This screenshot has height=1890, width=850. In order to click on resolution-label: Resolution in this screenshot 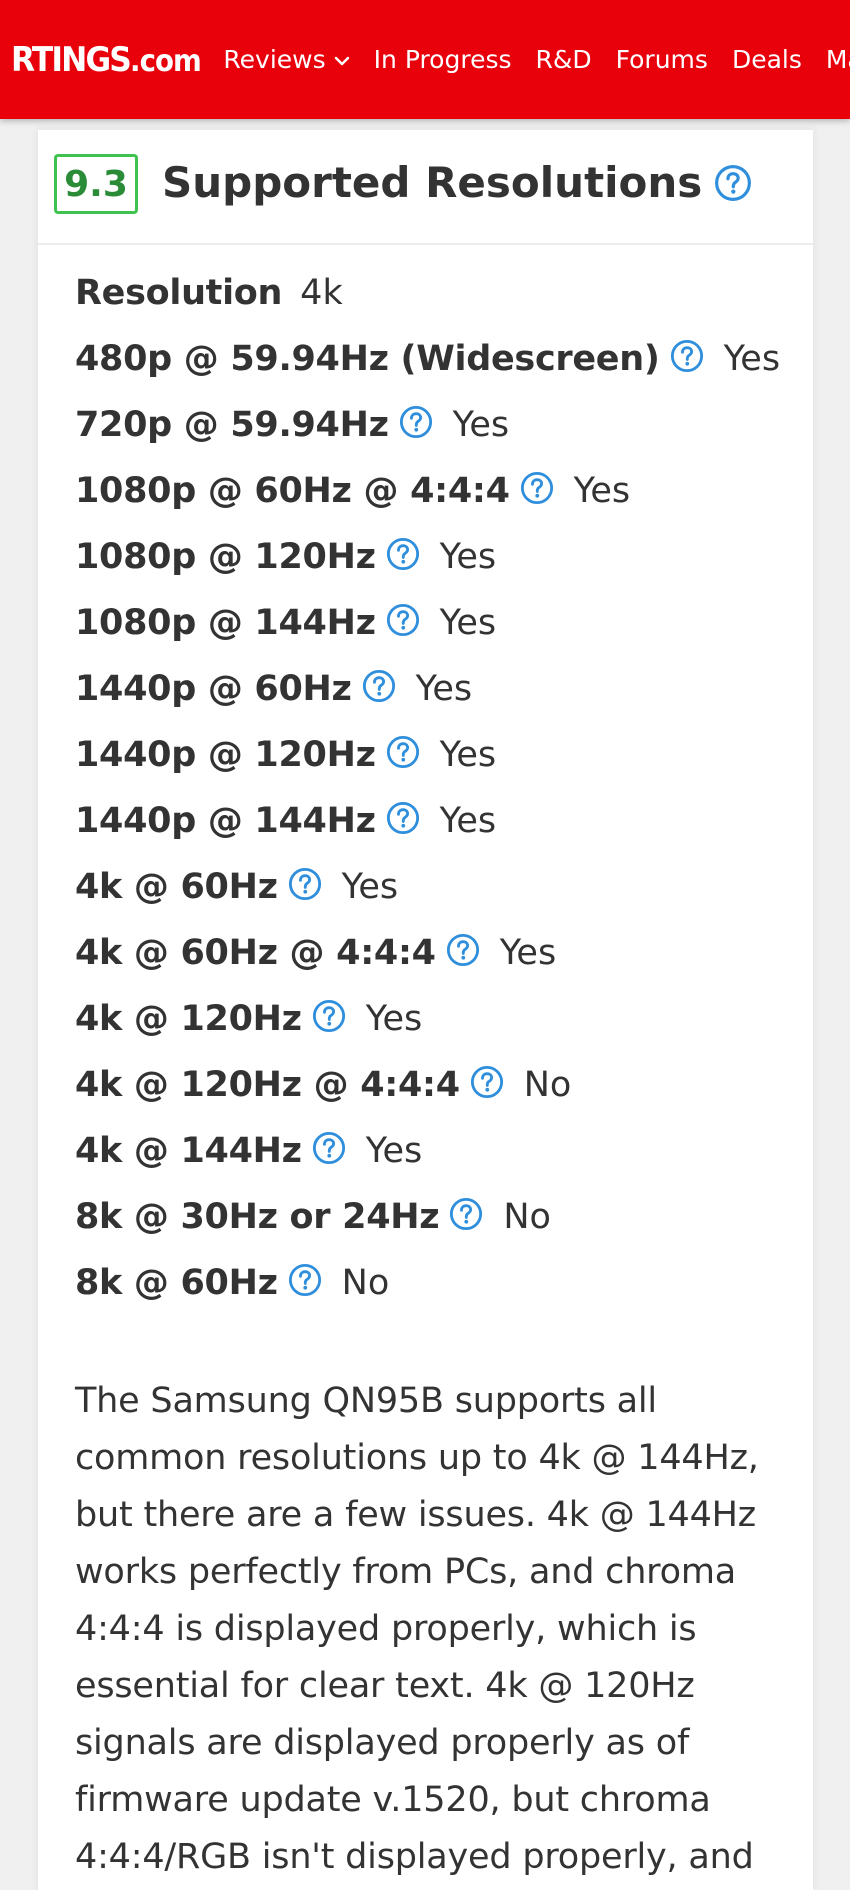, I will do `click(179, 293)`.